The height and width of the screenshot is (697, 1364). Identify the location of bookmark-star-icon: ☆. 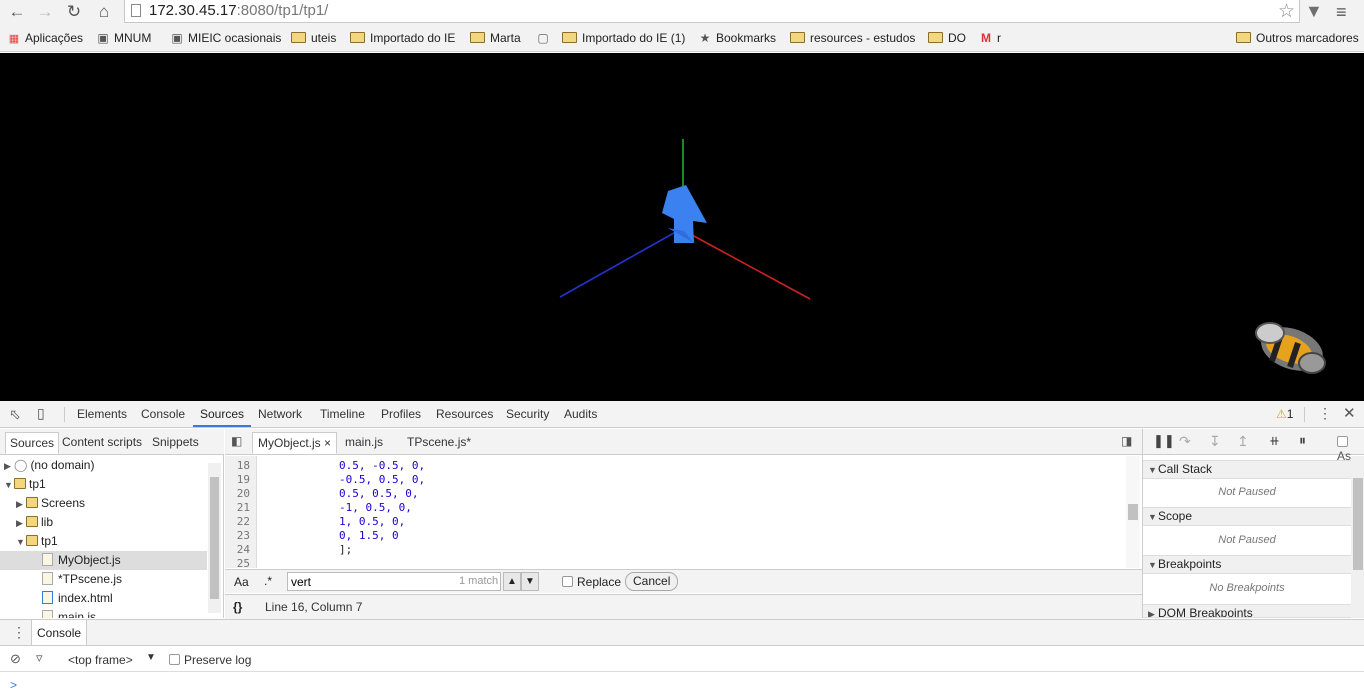
(1286, 11).